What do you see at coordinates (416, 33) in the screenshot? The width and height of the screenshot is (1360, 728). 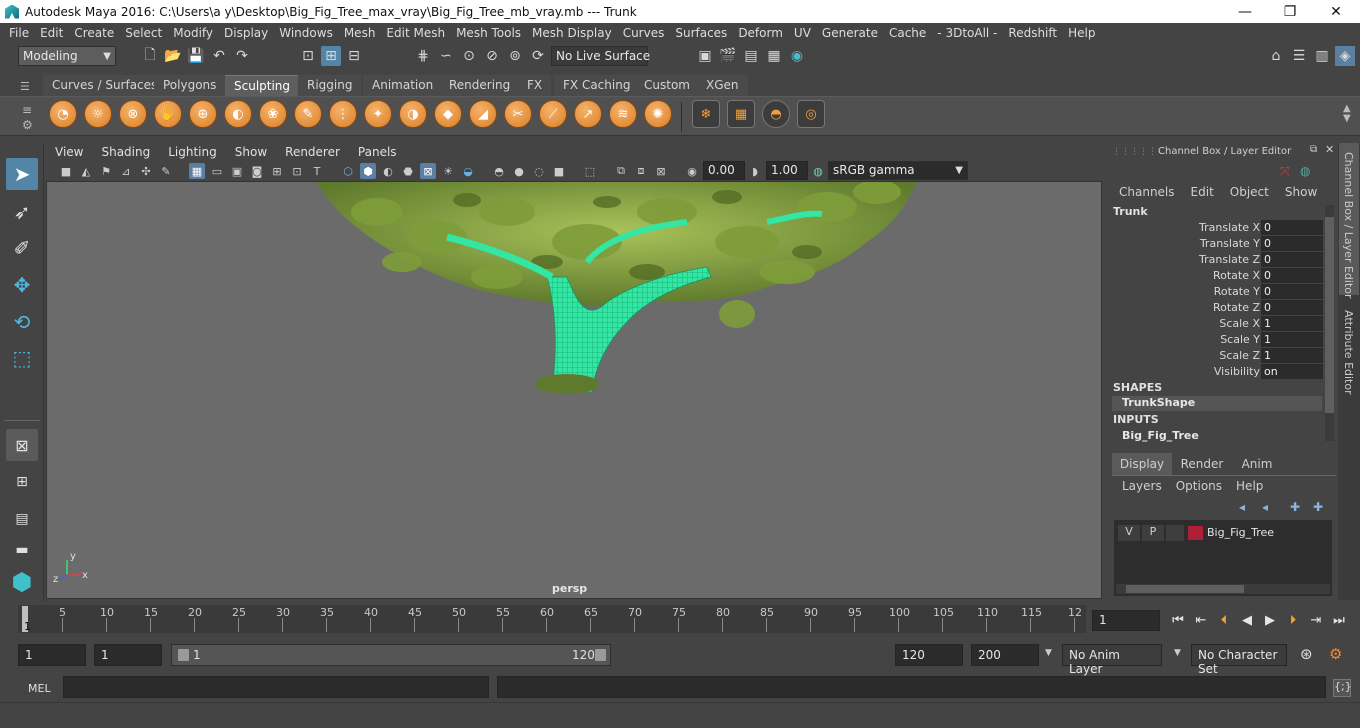 I see `menu-edit-mesh: Edit Mesh` at bounding box center [416, 33].